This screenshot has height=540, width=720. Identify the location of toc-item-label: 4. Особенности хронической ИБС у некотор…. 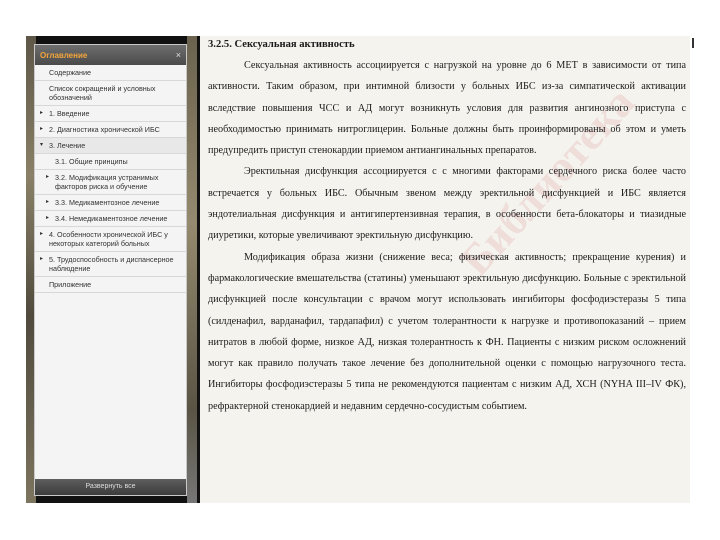
(108, 239).